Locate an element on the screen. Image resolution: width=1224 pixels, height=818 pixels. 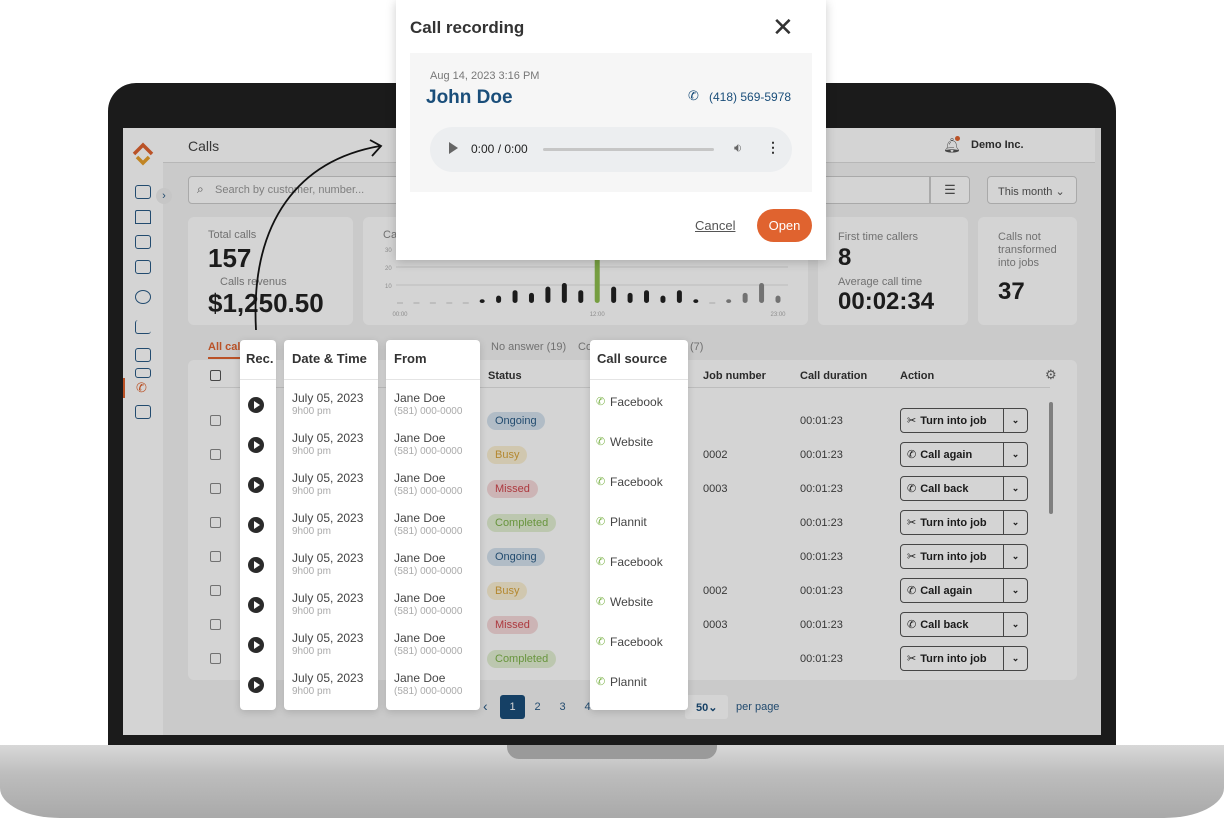
open-button: Open is located at coordinates (784, 225).